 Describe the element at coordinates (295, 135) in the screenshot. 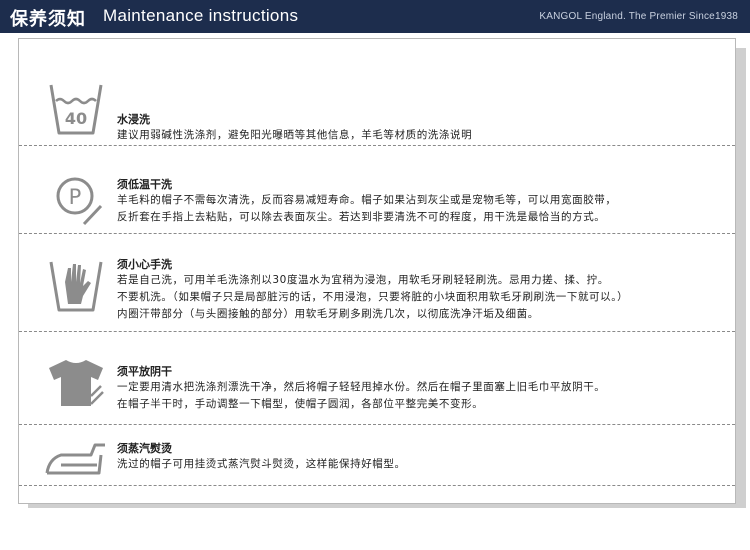

I see `section-line: 建议用弱碱性洗涤剂，避免阳光曝晒等其他信息，羊毛等材质的洗涤说明` at that location.